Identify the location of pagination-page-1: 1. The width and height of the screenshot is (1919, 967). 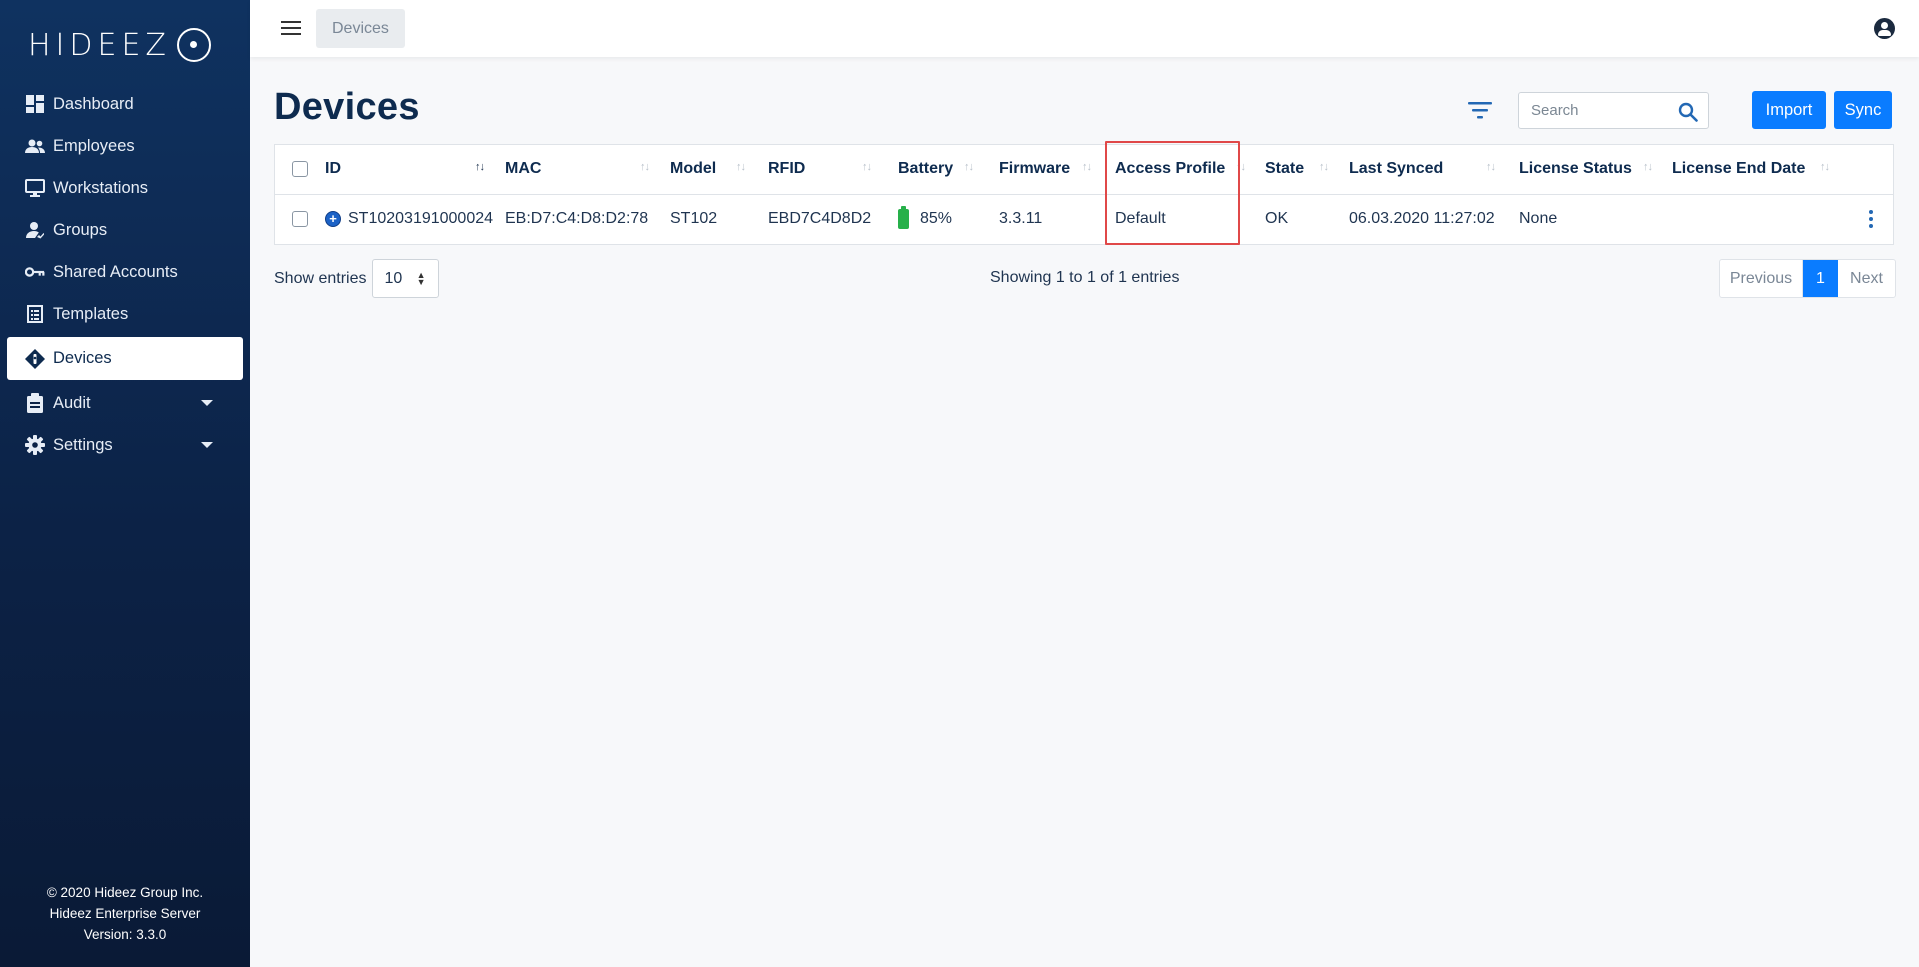
(1820, 278).